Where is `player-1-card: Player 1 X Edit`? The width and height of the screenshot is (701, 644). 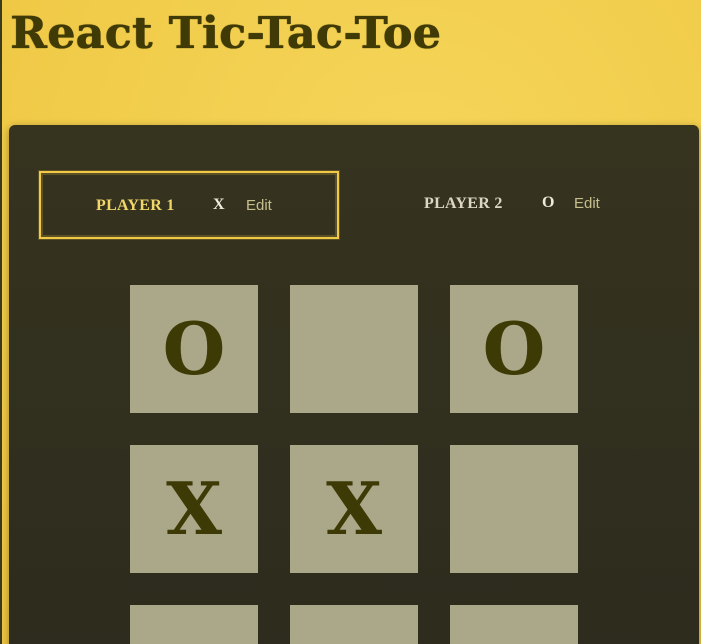 player-1-card: Player 1 X Edit is located at coordinates (189, 205).